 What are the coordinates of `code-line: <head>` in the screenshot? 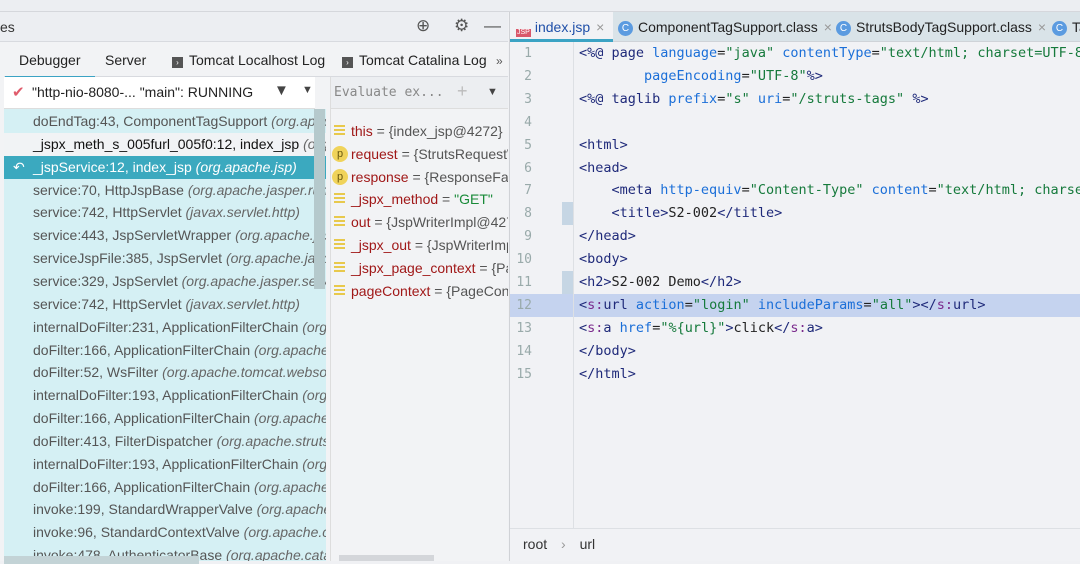 It's located at (795, 168).